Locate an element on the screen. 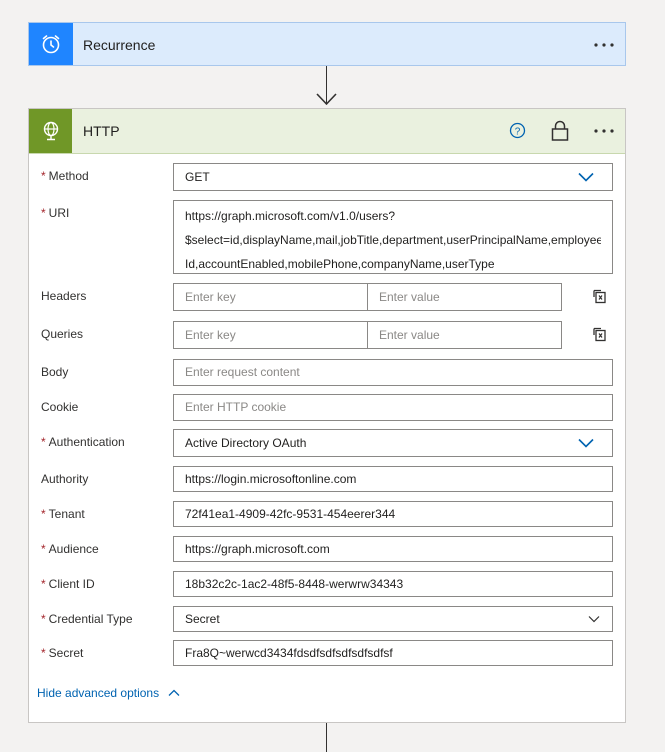 The width and height of the screenshot is (665, 752). credential-type-dropdown: Secret is located at coordinates (393, 619).